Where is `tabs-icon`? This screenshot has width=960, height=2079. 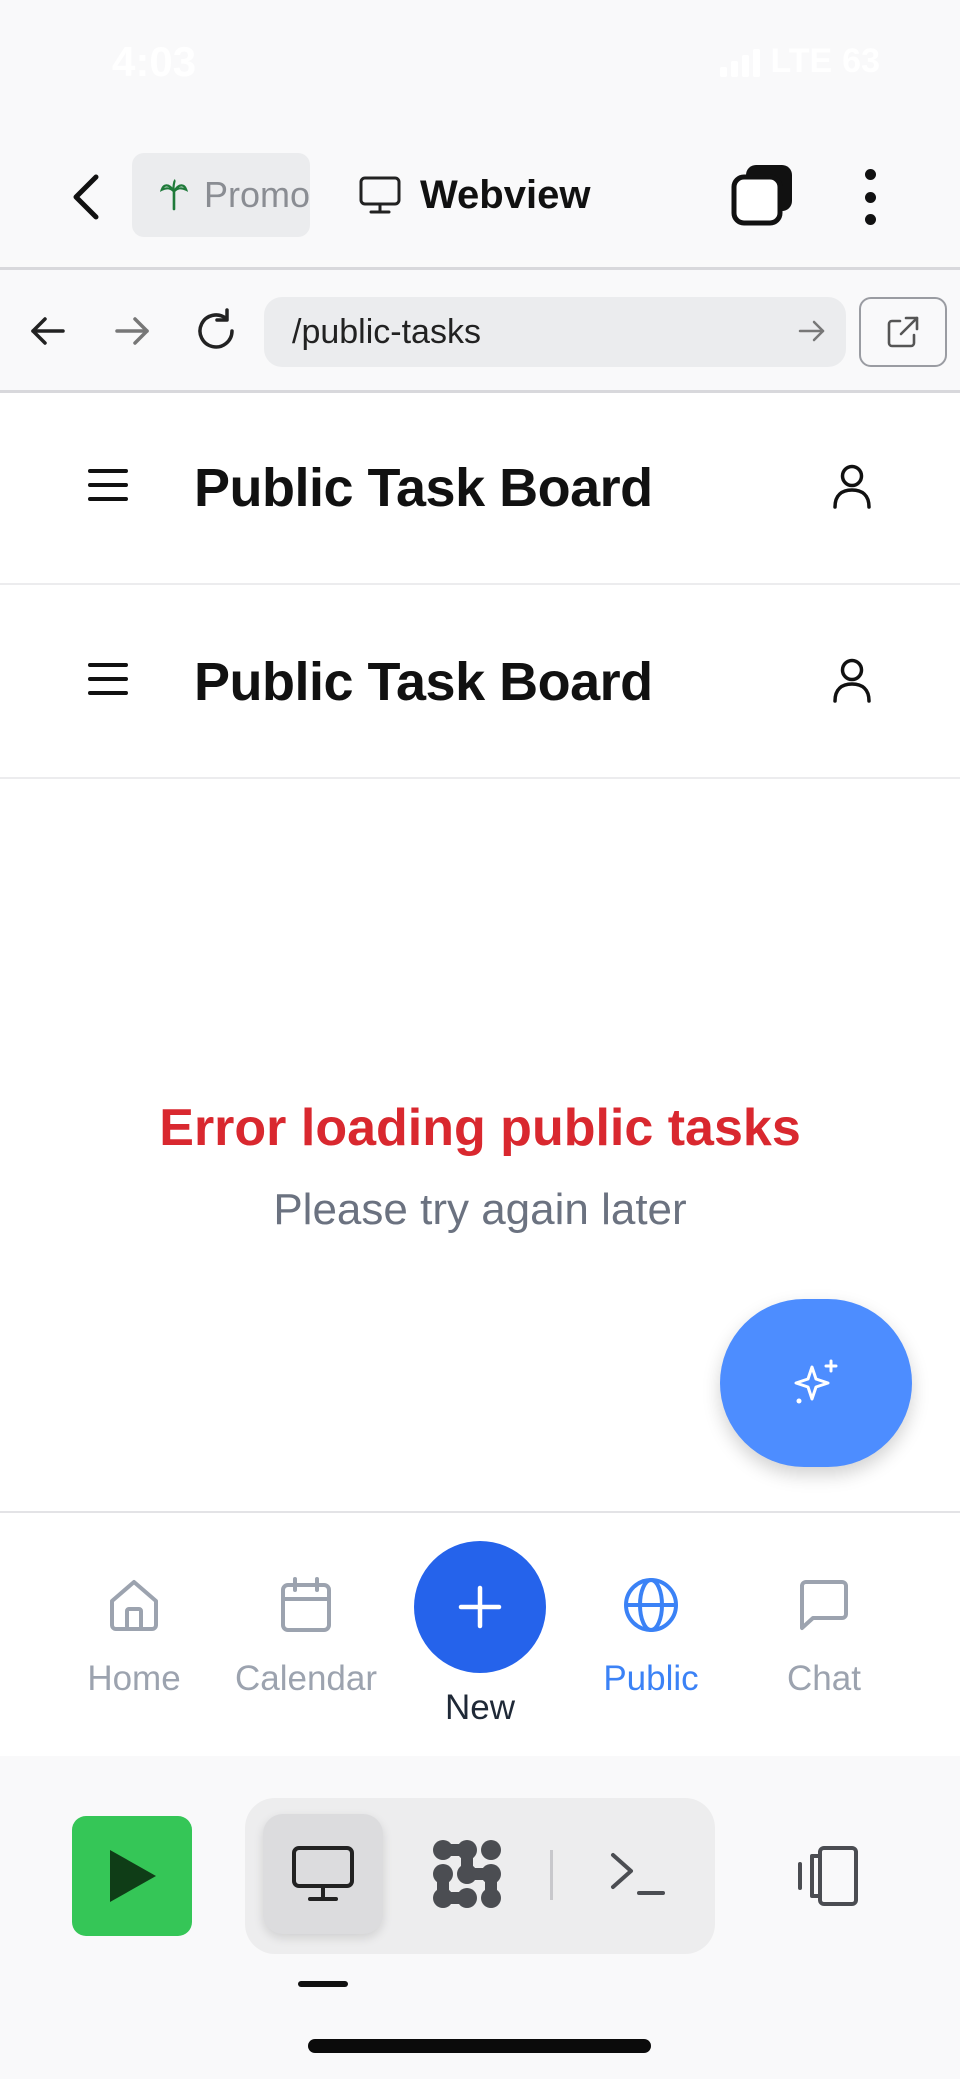 tabs-icon is located at coordinates (761, 195).